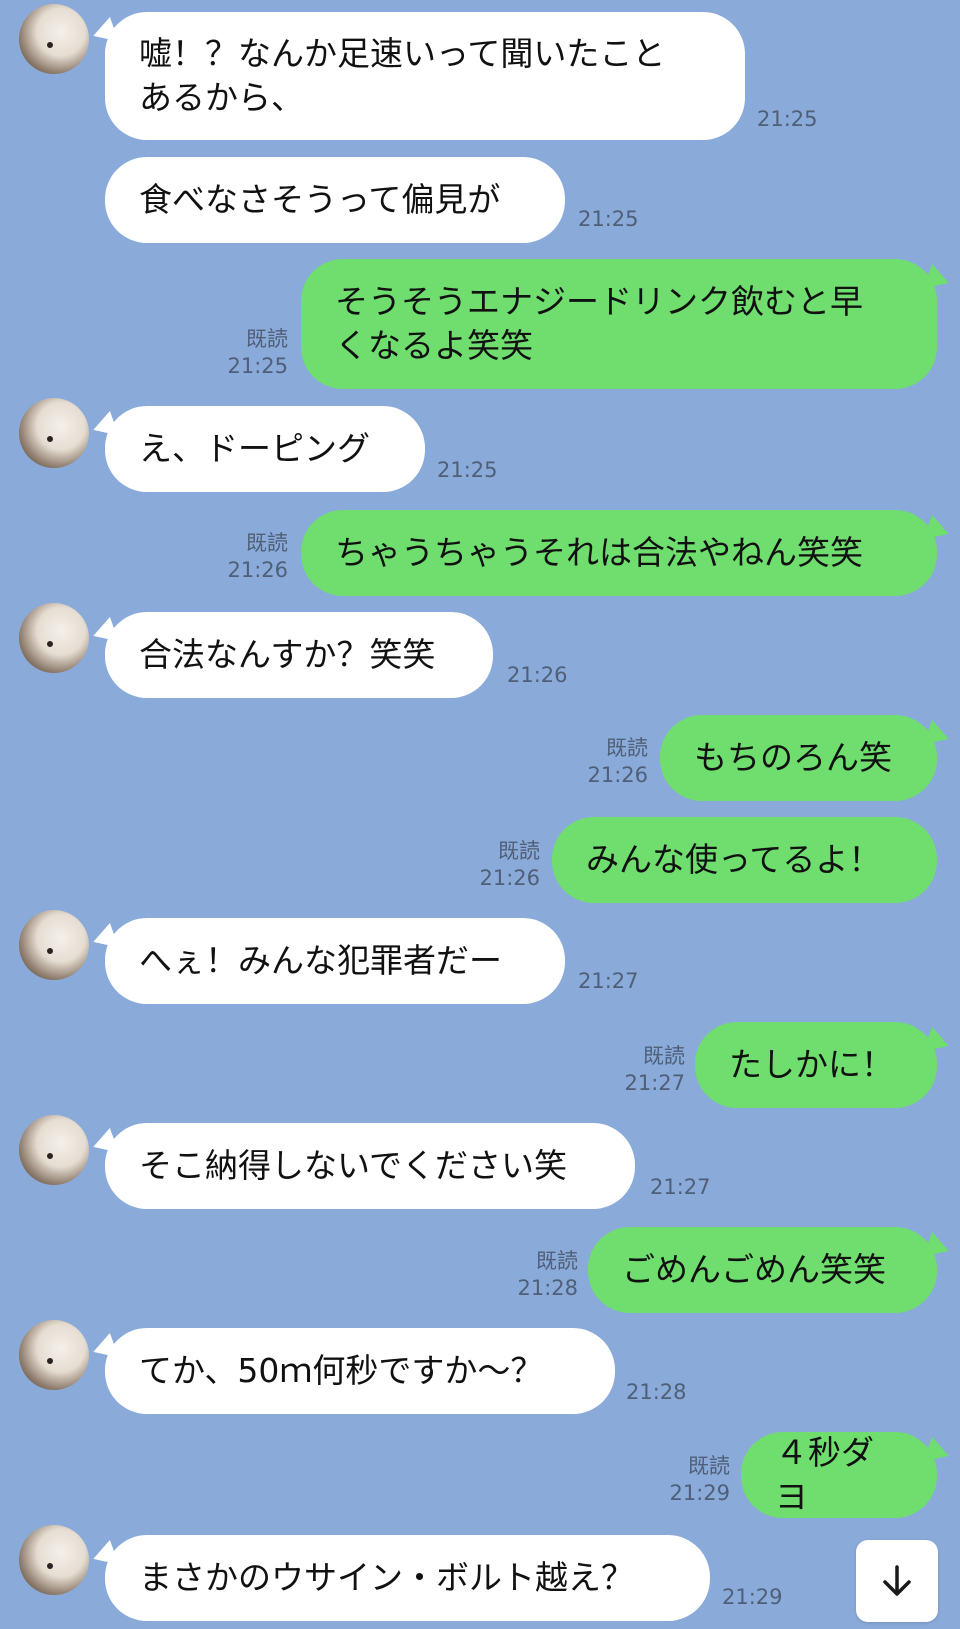 Image resolution: width=960 pixels, height=1629 pixels. Describe the element at coordinates (407, 1578) in the screenshot. I see `incoming-message-bubble: まさかのウサイン・ボルト越え？` at that location.